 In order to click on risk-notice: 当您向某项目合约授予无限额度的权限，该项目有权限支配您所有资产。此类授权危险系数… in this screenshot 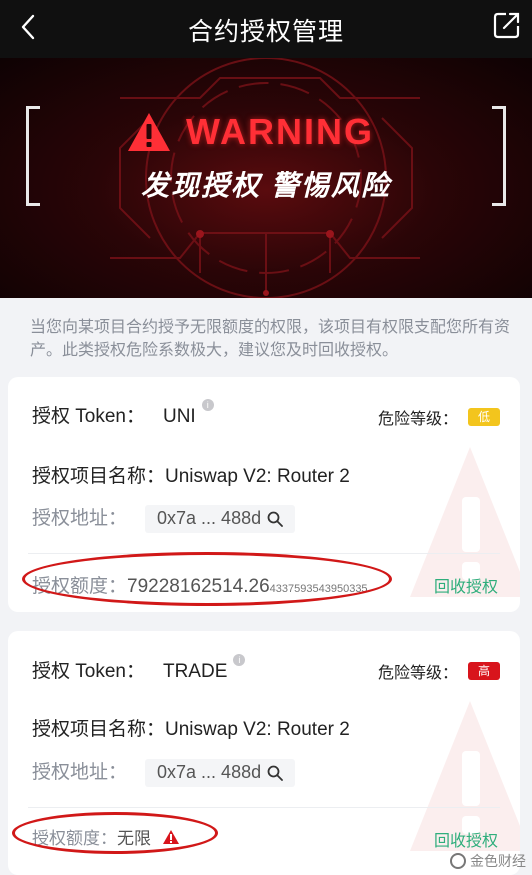, I will do `click(270, 339)`.